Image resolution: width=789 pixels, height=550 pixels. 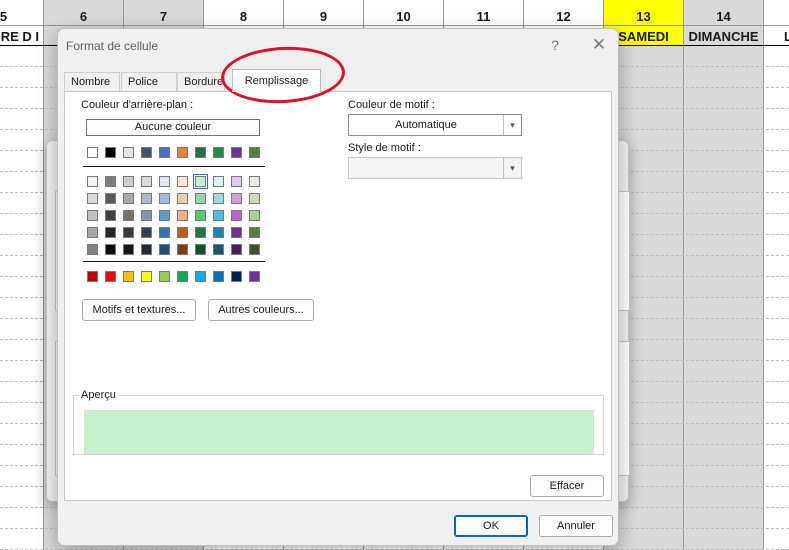 What do you see at coordinates (92, 81) in the screenshot?
I see `tab-nombre: Nombre` at bounding box center [92, 81].